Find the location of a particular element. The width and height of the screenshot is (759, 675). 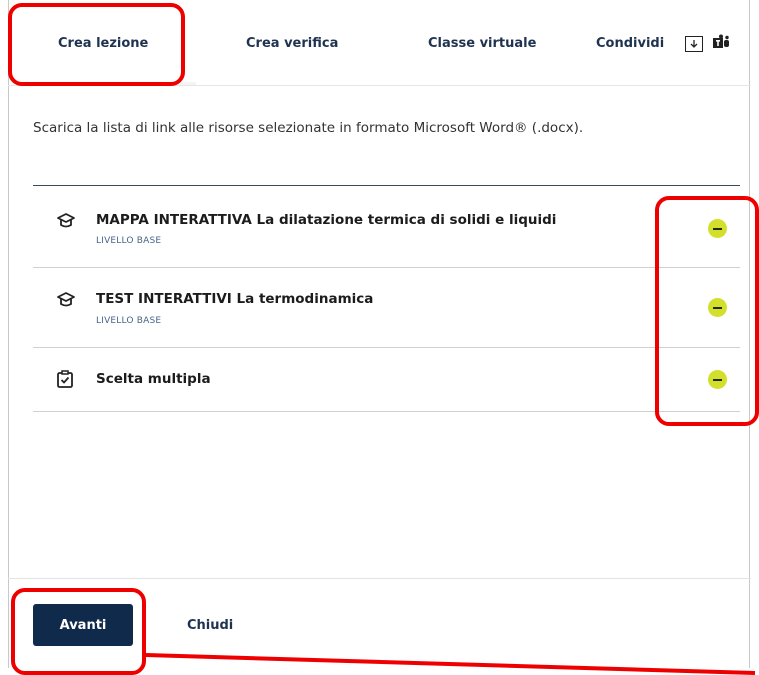

annotation-arrow-line is located at coordinates (450, 664).